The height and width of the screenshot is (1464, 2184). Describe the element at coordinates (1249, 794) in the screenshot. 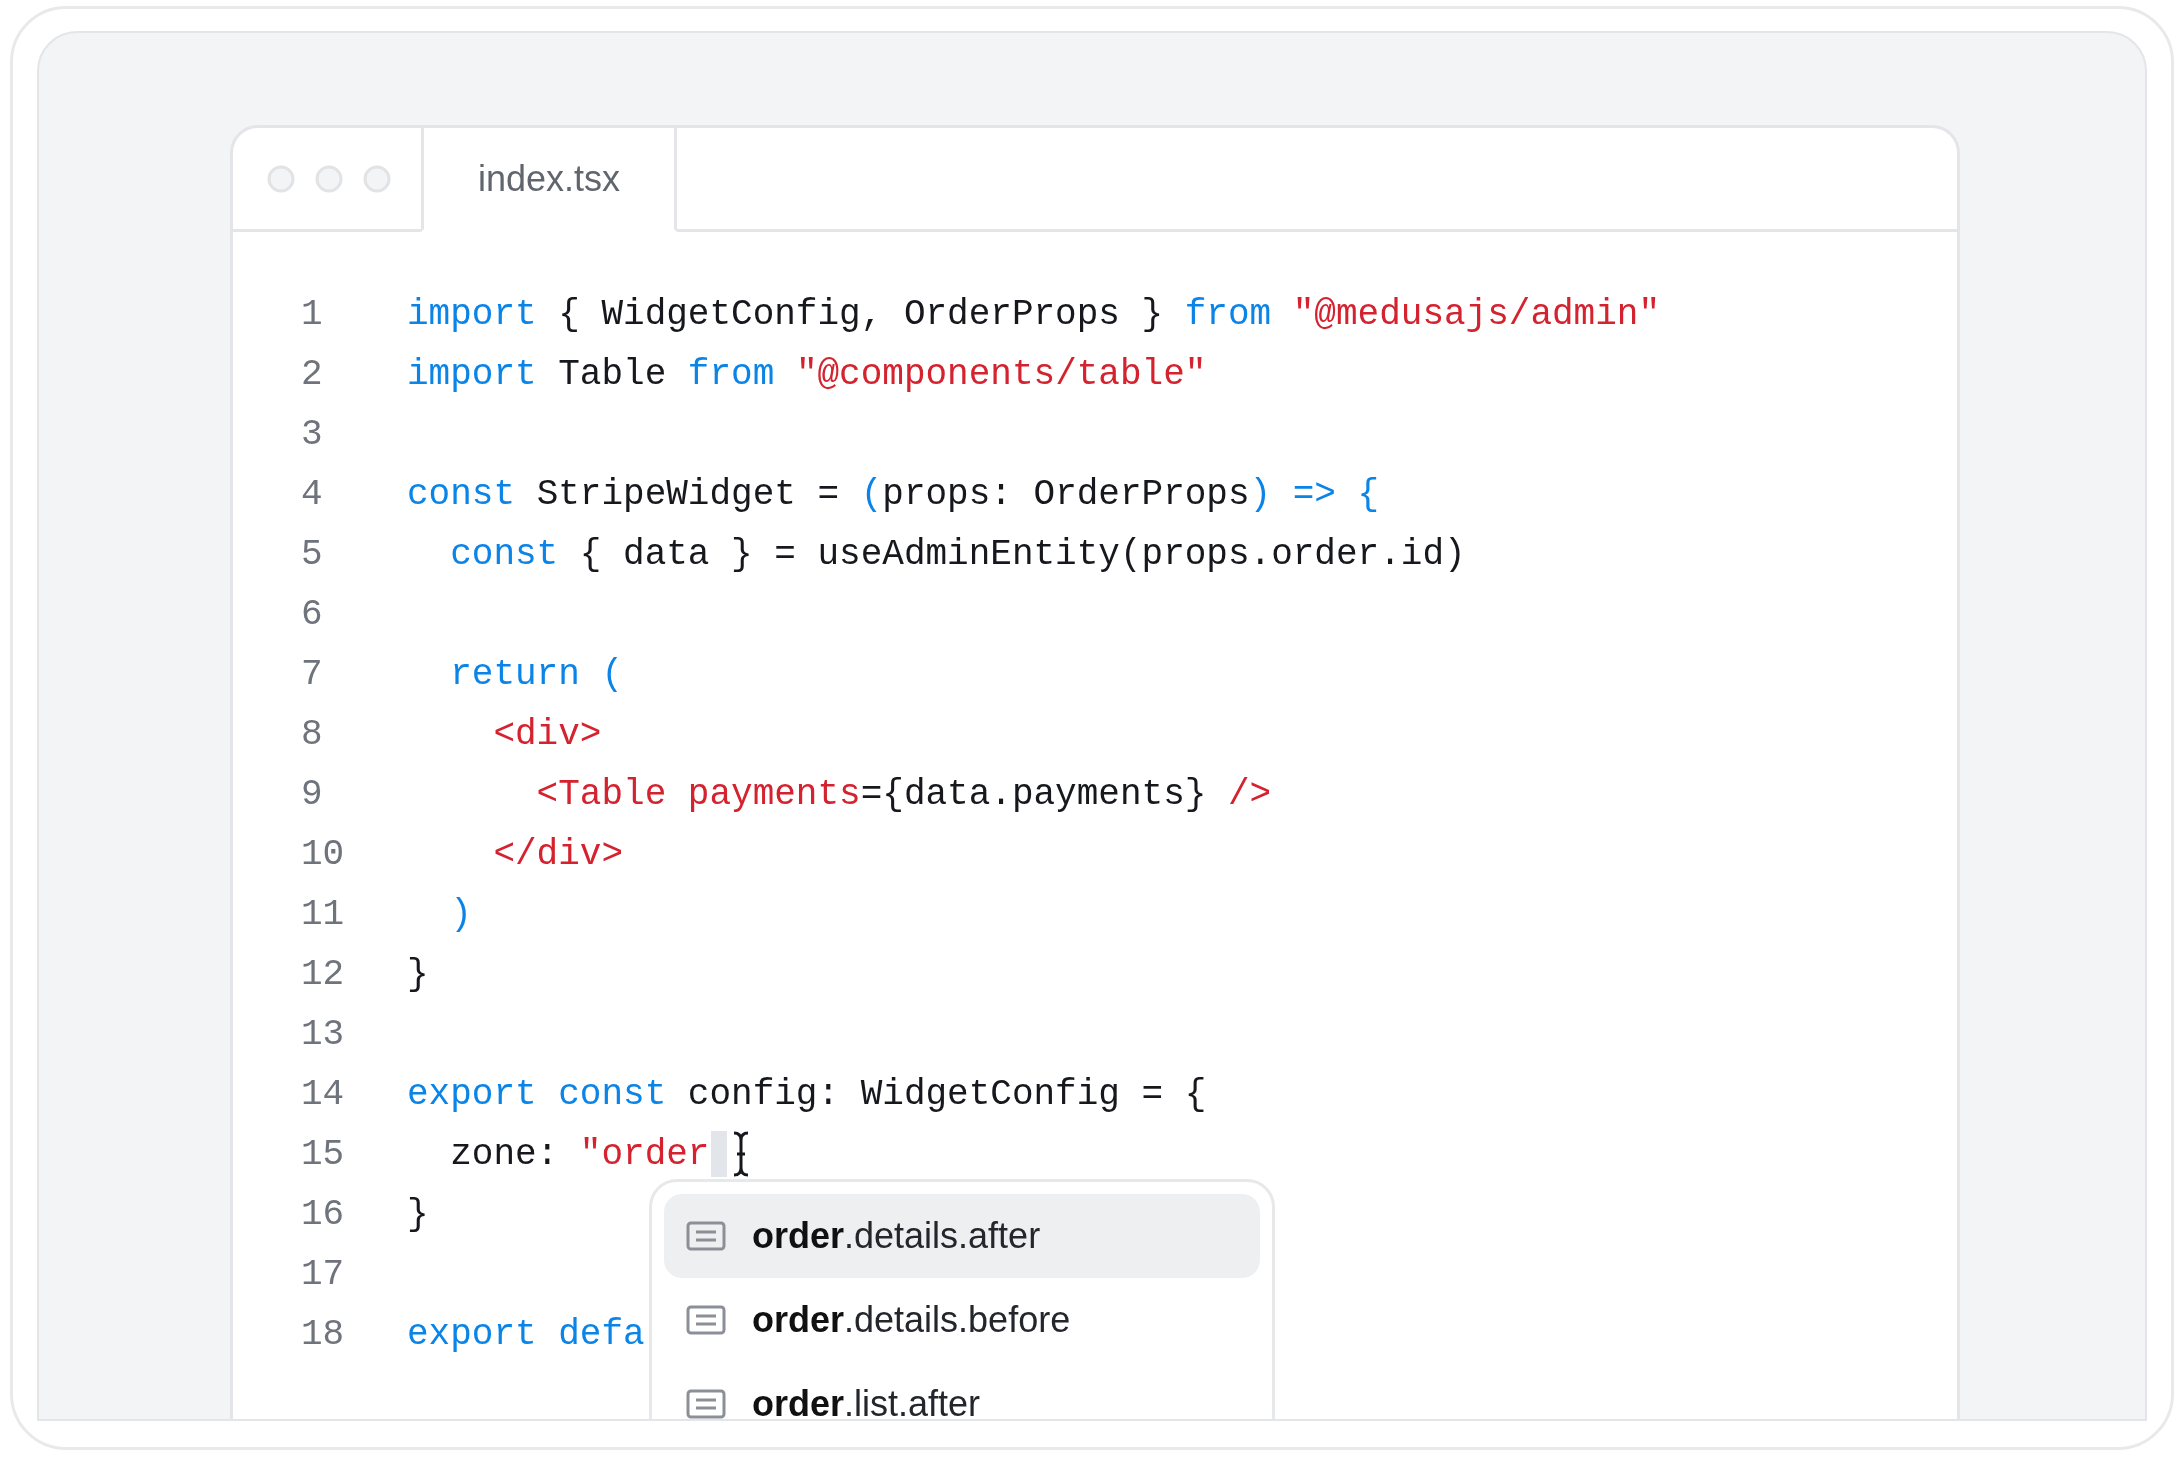

I see `code-string: />` at that location.